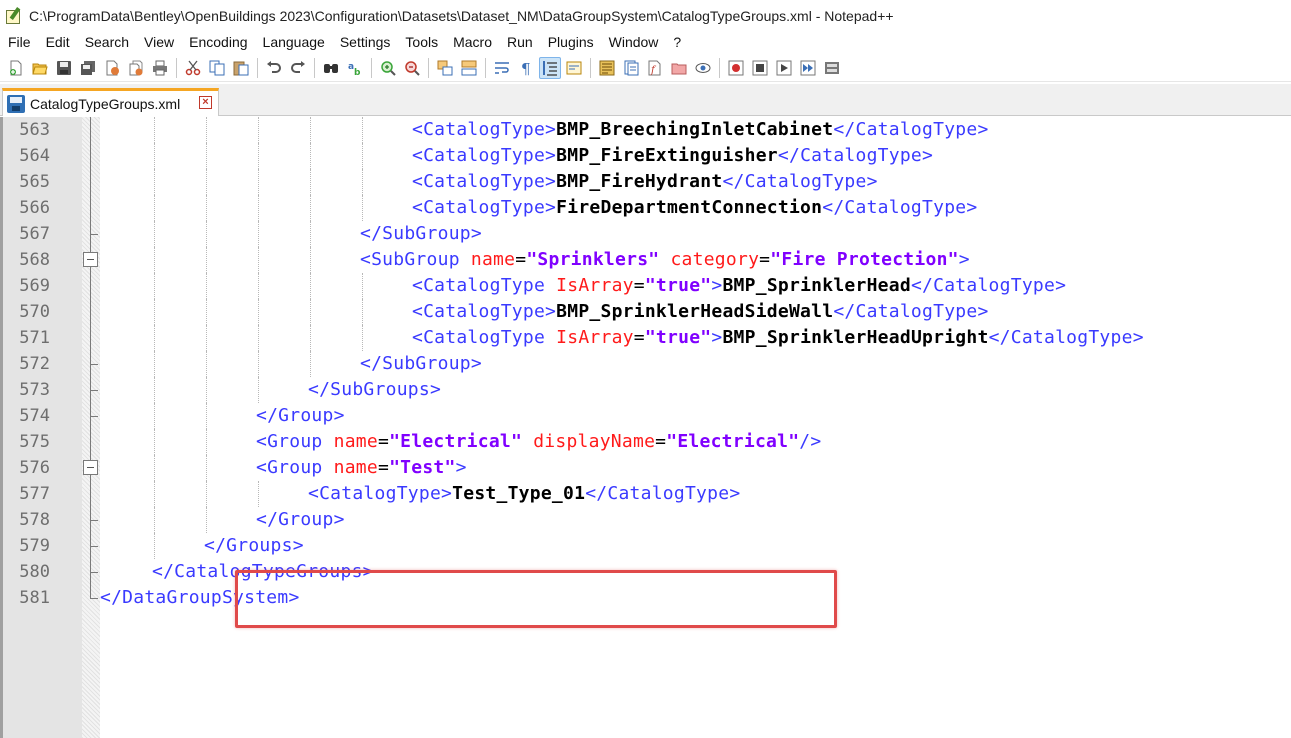 The height and width of the screenshot is (738, 1291). I want to click on token-tag: <CatalogType>, so click(484, 129).